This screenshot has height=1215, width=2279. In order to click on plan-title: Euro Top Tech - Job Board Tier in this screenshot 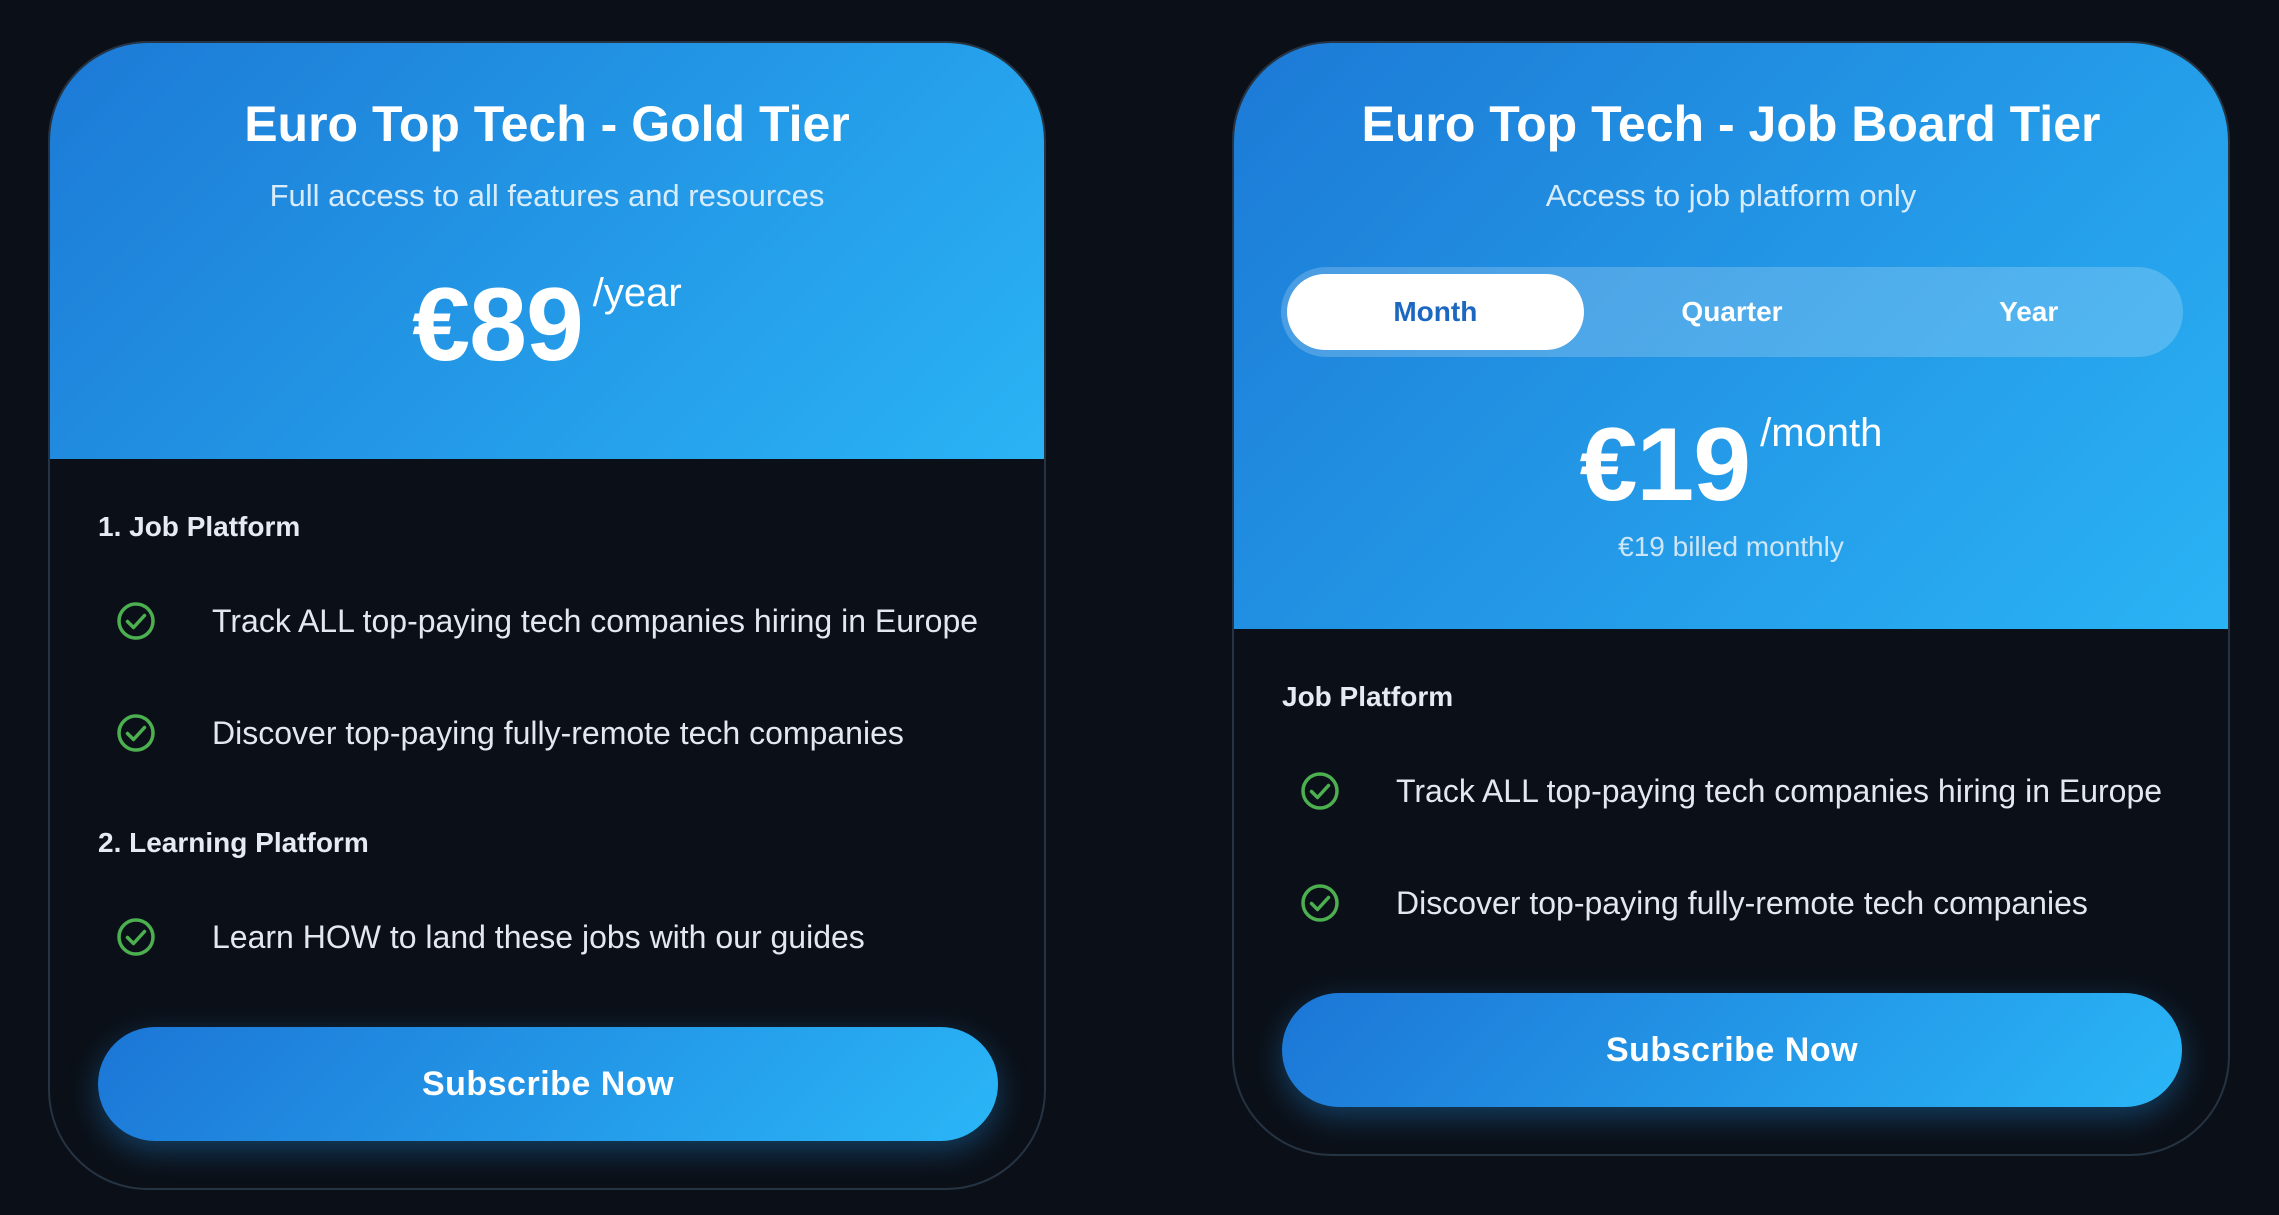, I will do `click(1731, 124)`.